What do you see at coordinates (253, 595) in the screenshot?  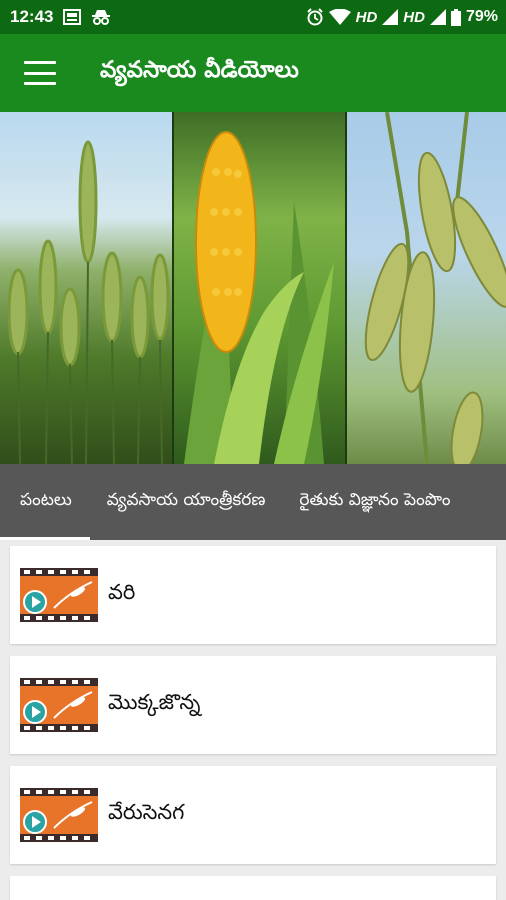 I see `list-item: వరి` at bounding box center [253, 595].